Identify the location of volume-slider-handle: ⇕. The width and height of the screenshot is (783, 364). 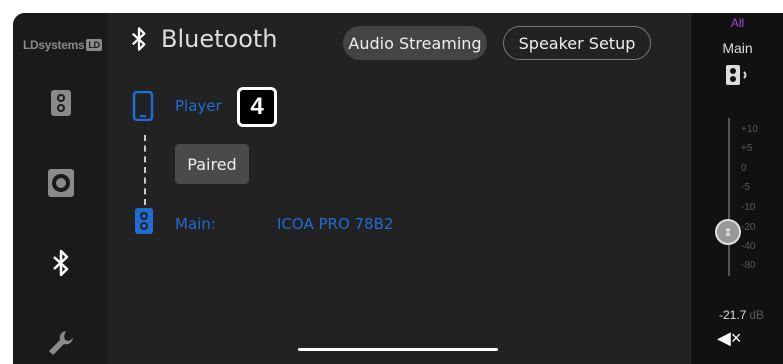
(728, 232).